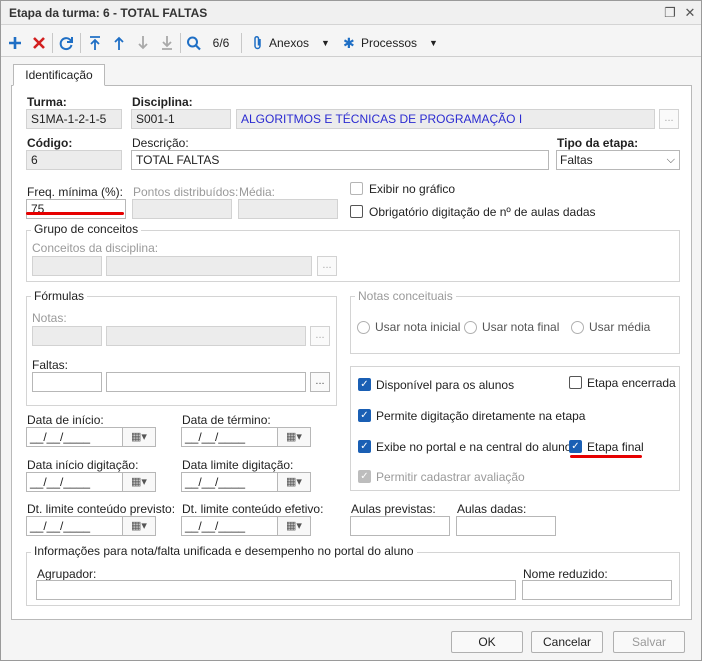  What do you see at coordinates (74, 526) in the screenshot?
I see `dt-limite-previsto-input: __/__/____` at bounding box center [74, 526].